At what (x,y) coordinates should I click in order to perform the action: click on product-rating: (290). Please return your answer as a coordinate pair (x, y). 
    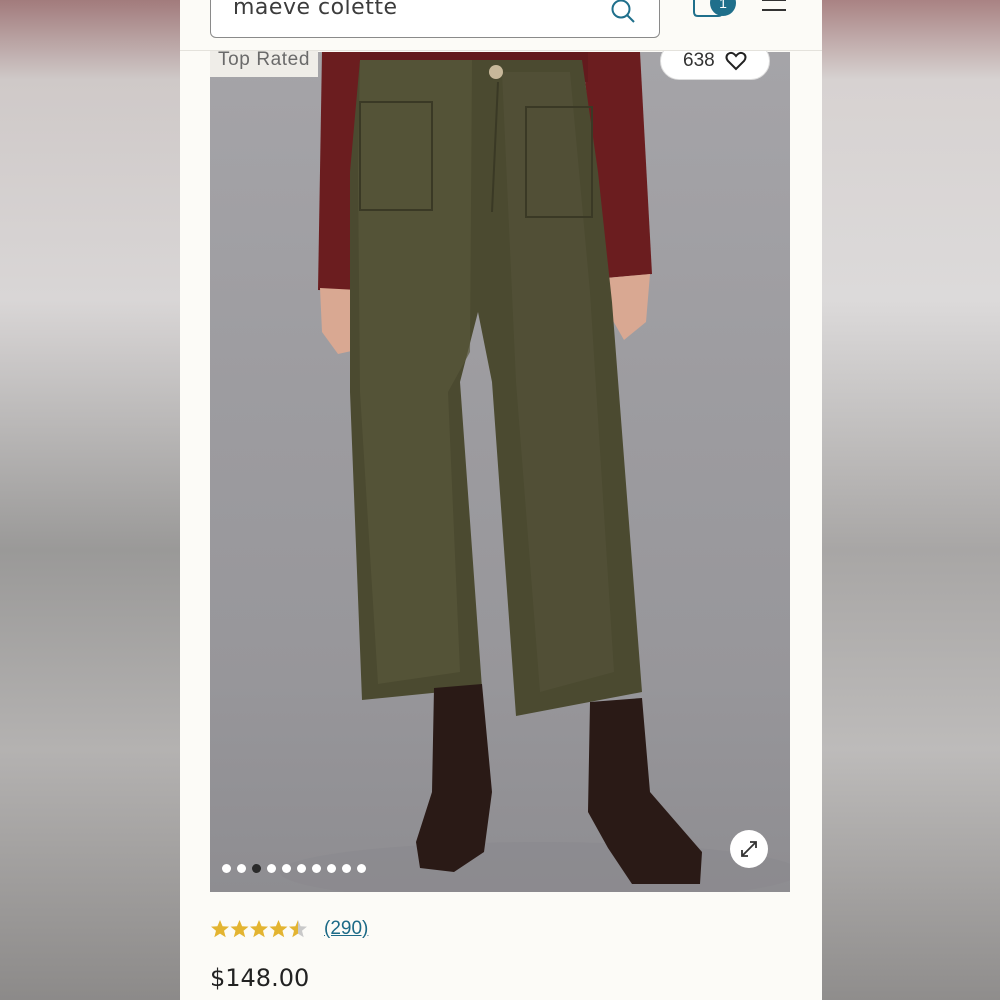
    Looking at the image, I should click on (289, 929).